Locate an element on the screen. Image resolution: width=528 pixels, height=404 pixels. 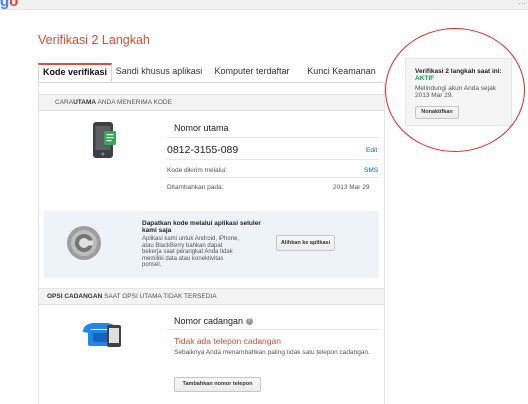
phone-tablet-icon is located at coordinates (102, 335).